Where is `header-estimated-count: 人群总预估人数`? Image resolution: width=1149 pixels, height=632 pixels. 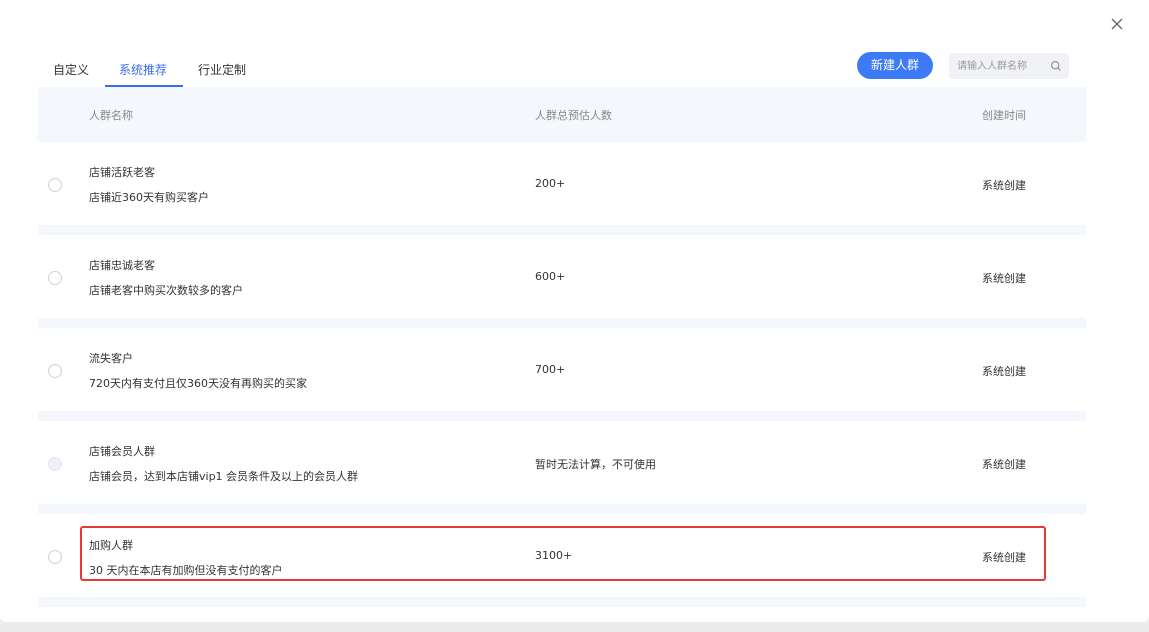
header-estimated-count: 人群总预估人数 is located at coordinates (573, 115).